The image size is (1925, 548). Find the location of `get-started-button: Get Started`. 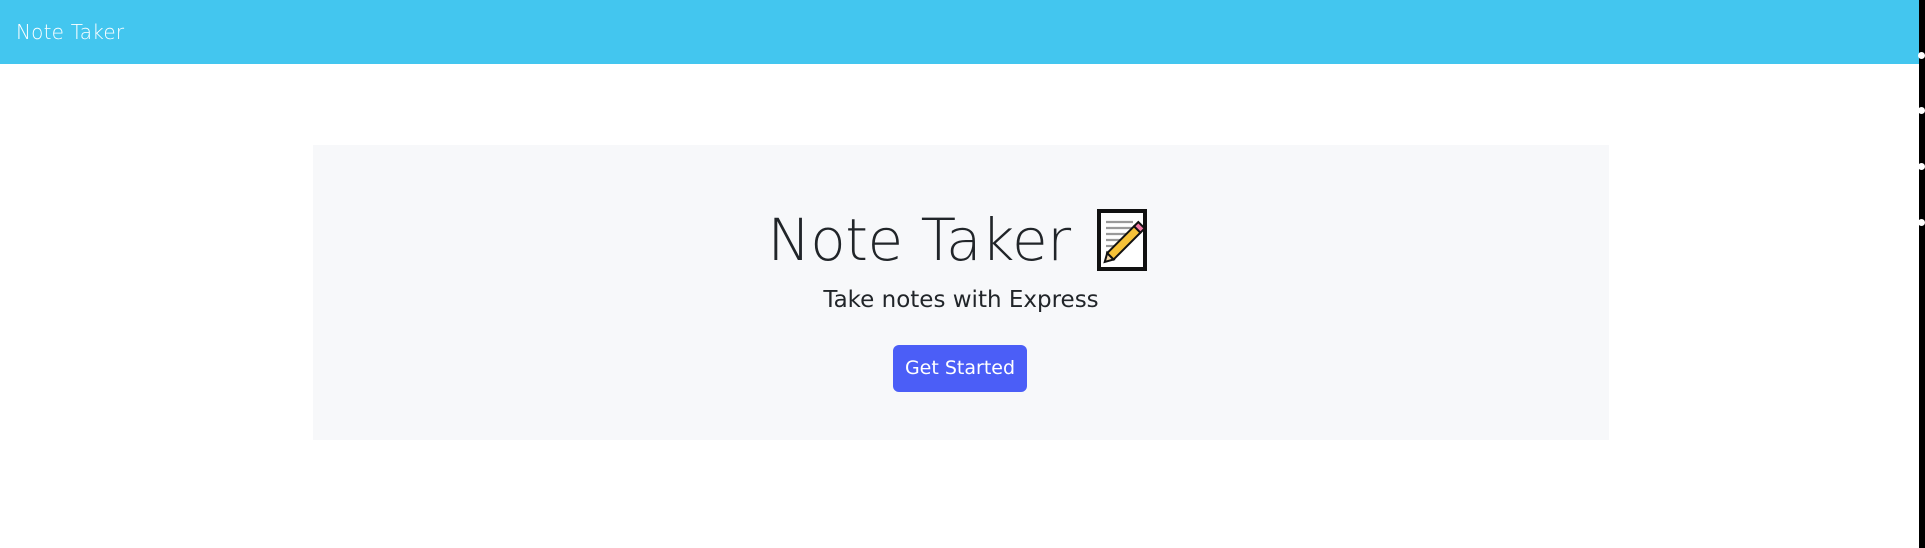

get-started-button: Get Started is located at coordinates (960, 368).